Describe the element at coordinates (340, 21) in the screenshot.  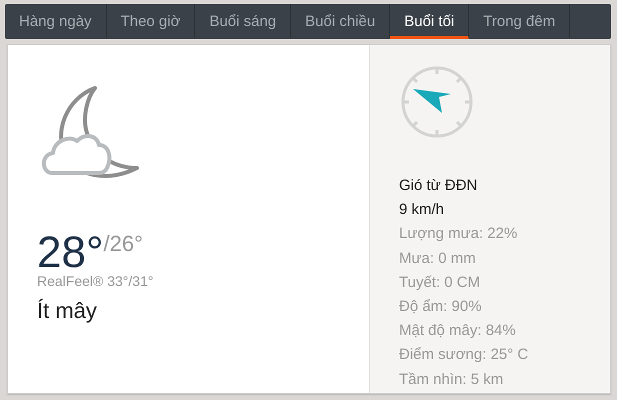
I see `tab: Buổi chiều` at that location.